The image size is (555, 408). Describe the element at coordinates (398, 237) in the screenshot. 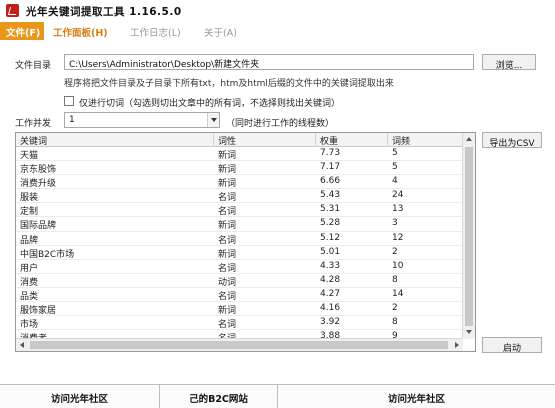

I see `cell-frequency: 12` at that location.